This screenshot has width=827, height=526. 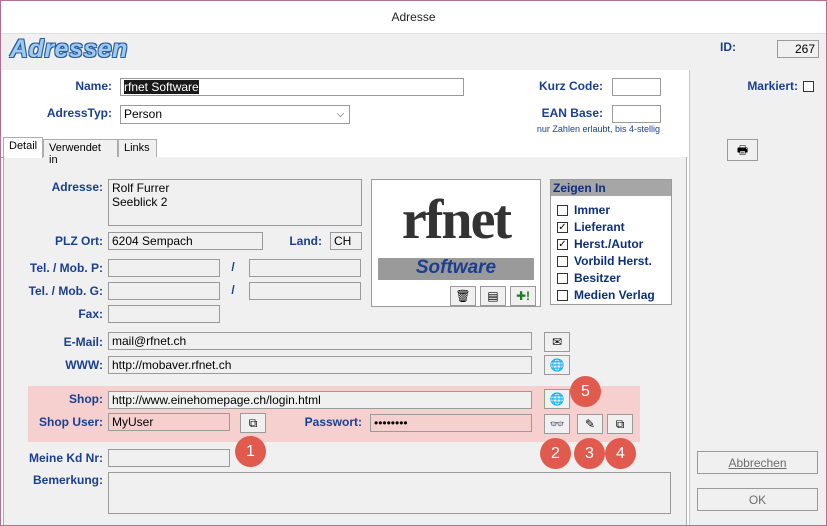 I want to click on adresse-field: Rolf Furrer Seeblick 2, so click(x=235, y=202).